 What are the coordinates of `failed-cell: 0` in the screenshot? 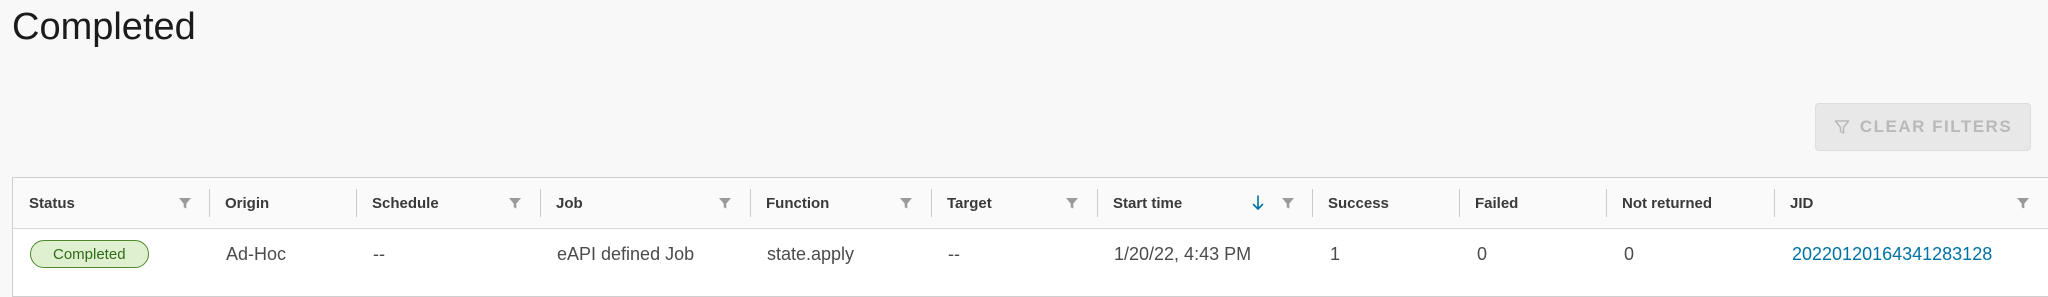 It's located at (1482, 253).